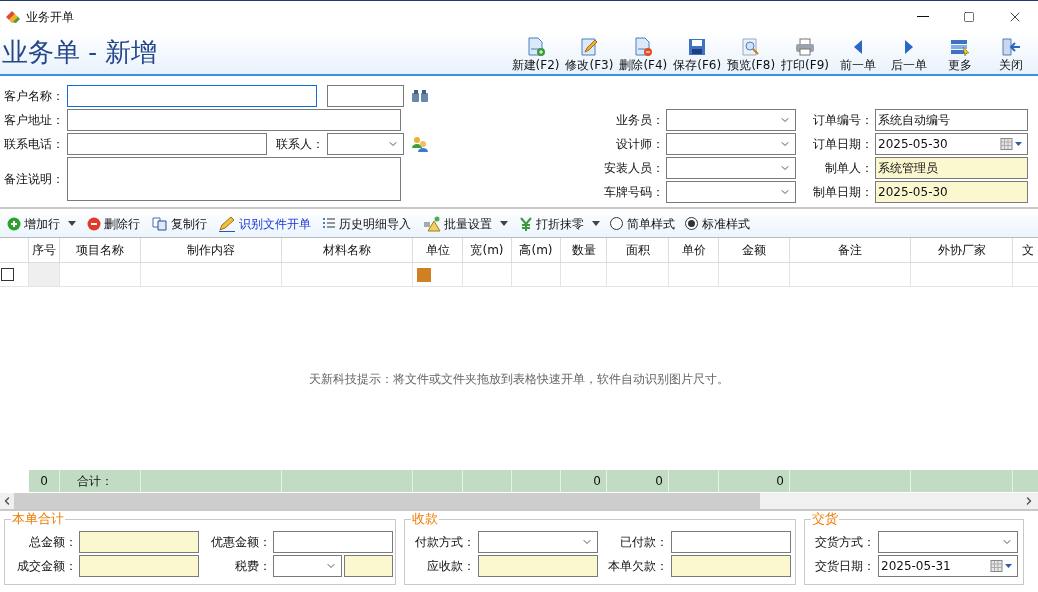 The height and width of the screenshot is (592, 1038). What do you see at coordinates (535, 54) in the screenshot?
I see `toolbar-button: 新建(F2)` at bounding box center [535, 54].